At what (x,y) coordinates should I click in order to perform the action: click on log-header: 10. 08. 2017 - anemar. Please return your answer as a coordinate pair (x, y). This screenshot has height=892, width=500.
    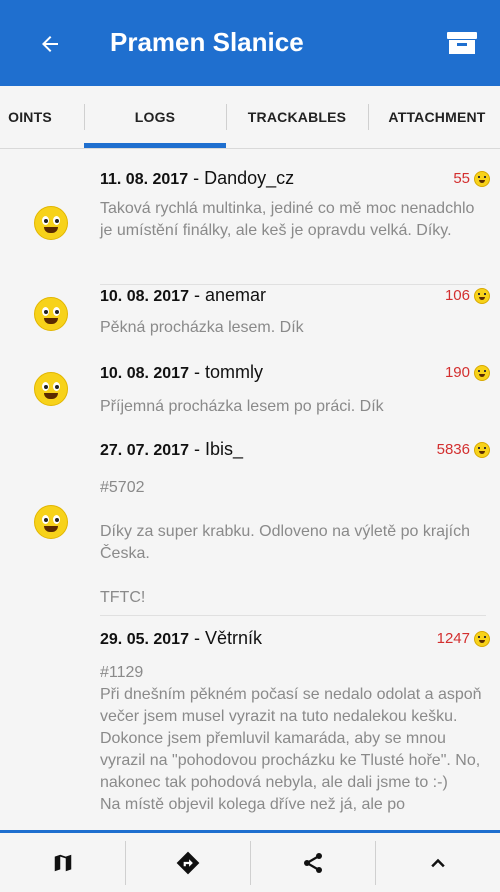
    Looking at the image, I should click on (183, 295).